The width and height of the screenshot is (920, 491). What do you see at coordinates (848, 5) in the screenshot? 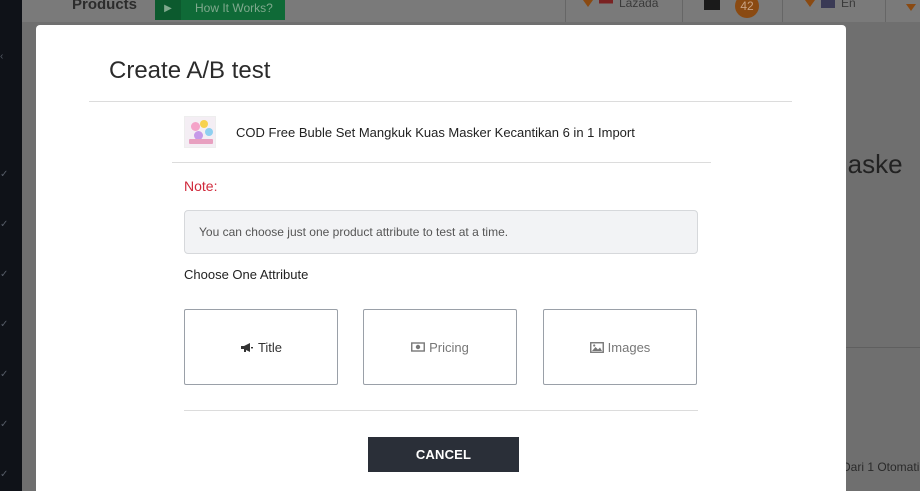
I see `language-label: En` at bounding box center [848, 5].